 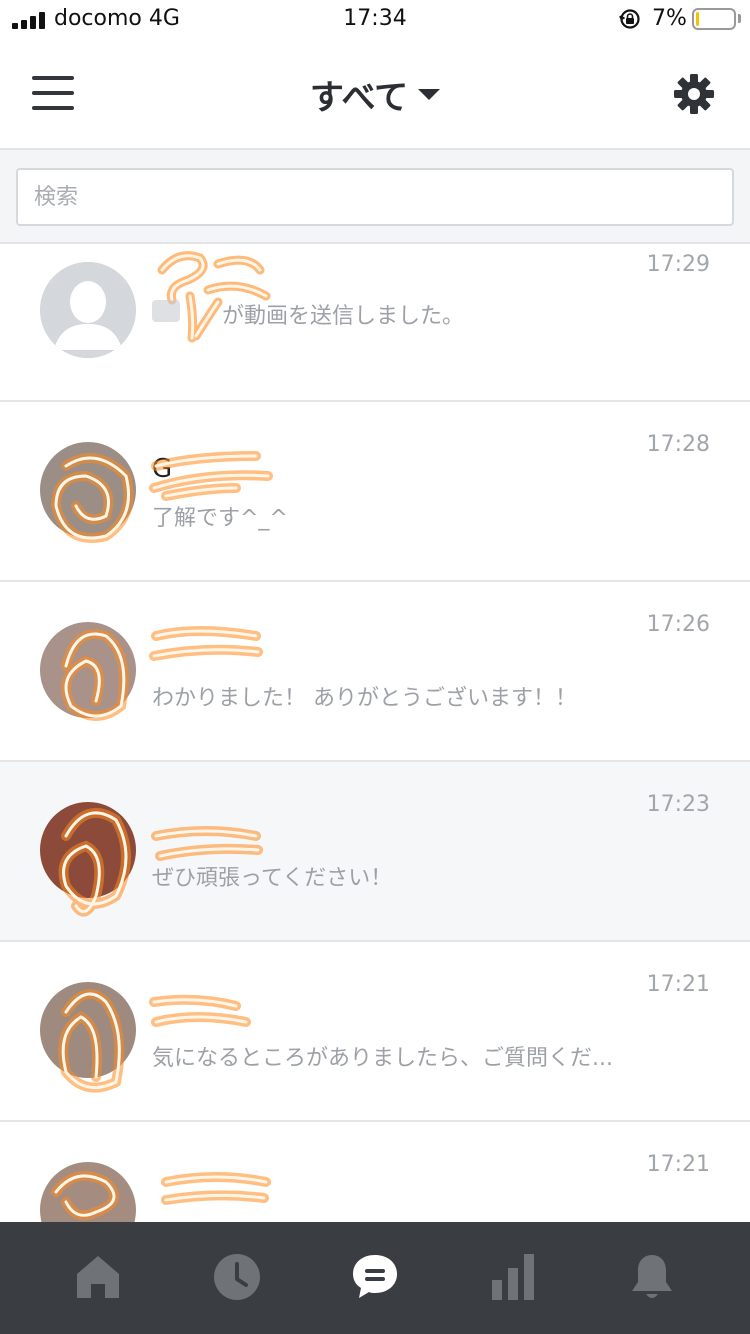 I want to click on app-header: すべて, so click(x=375, y=95).